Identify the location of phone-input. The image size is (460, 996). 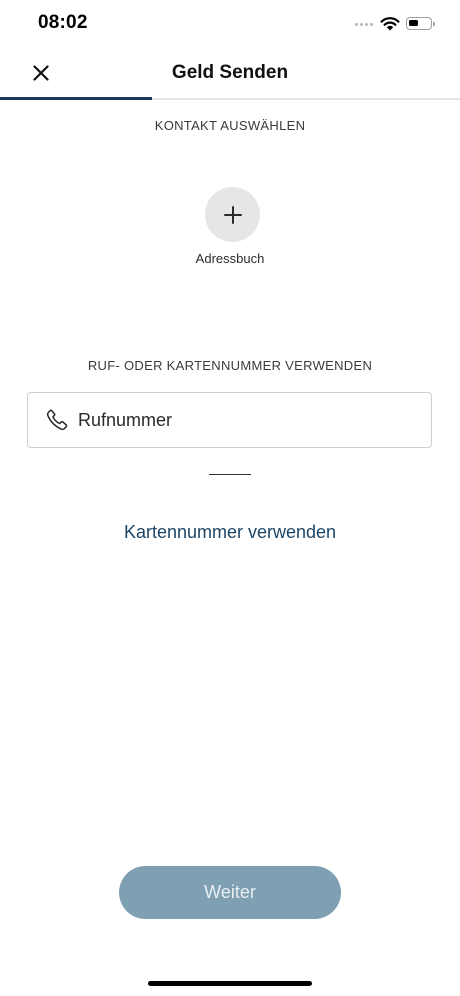
(248, 420).